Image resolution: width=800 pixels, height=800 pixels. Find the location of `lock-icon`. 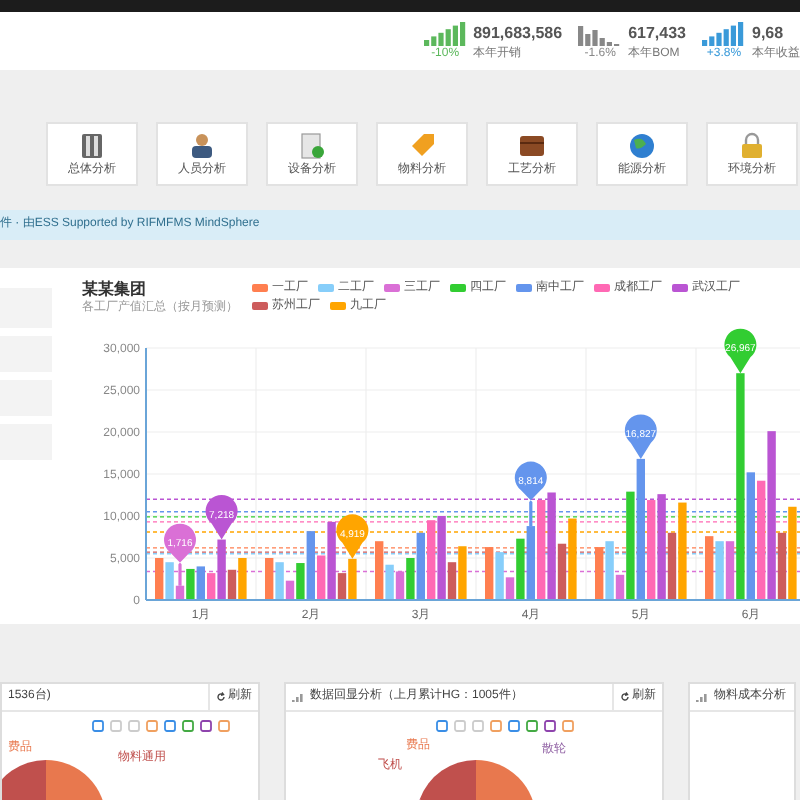

lock-icon is located at coordinates (752, 145).